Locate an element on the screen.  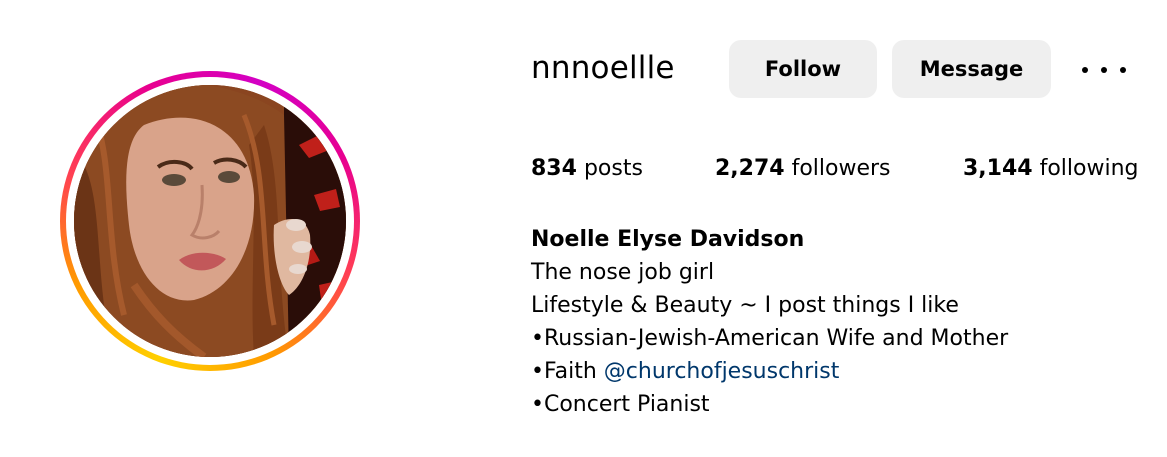
bio-line: The nose job girl is located at coordinates (623, 272).